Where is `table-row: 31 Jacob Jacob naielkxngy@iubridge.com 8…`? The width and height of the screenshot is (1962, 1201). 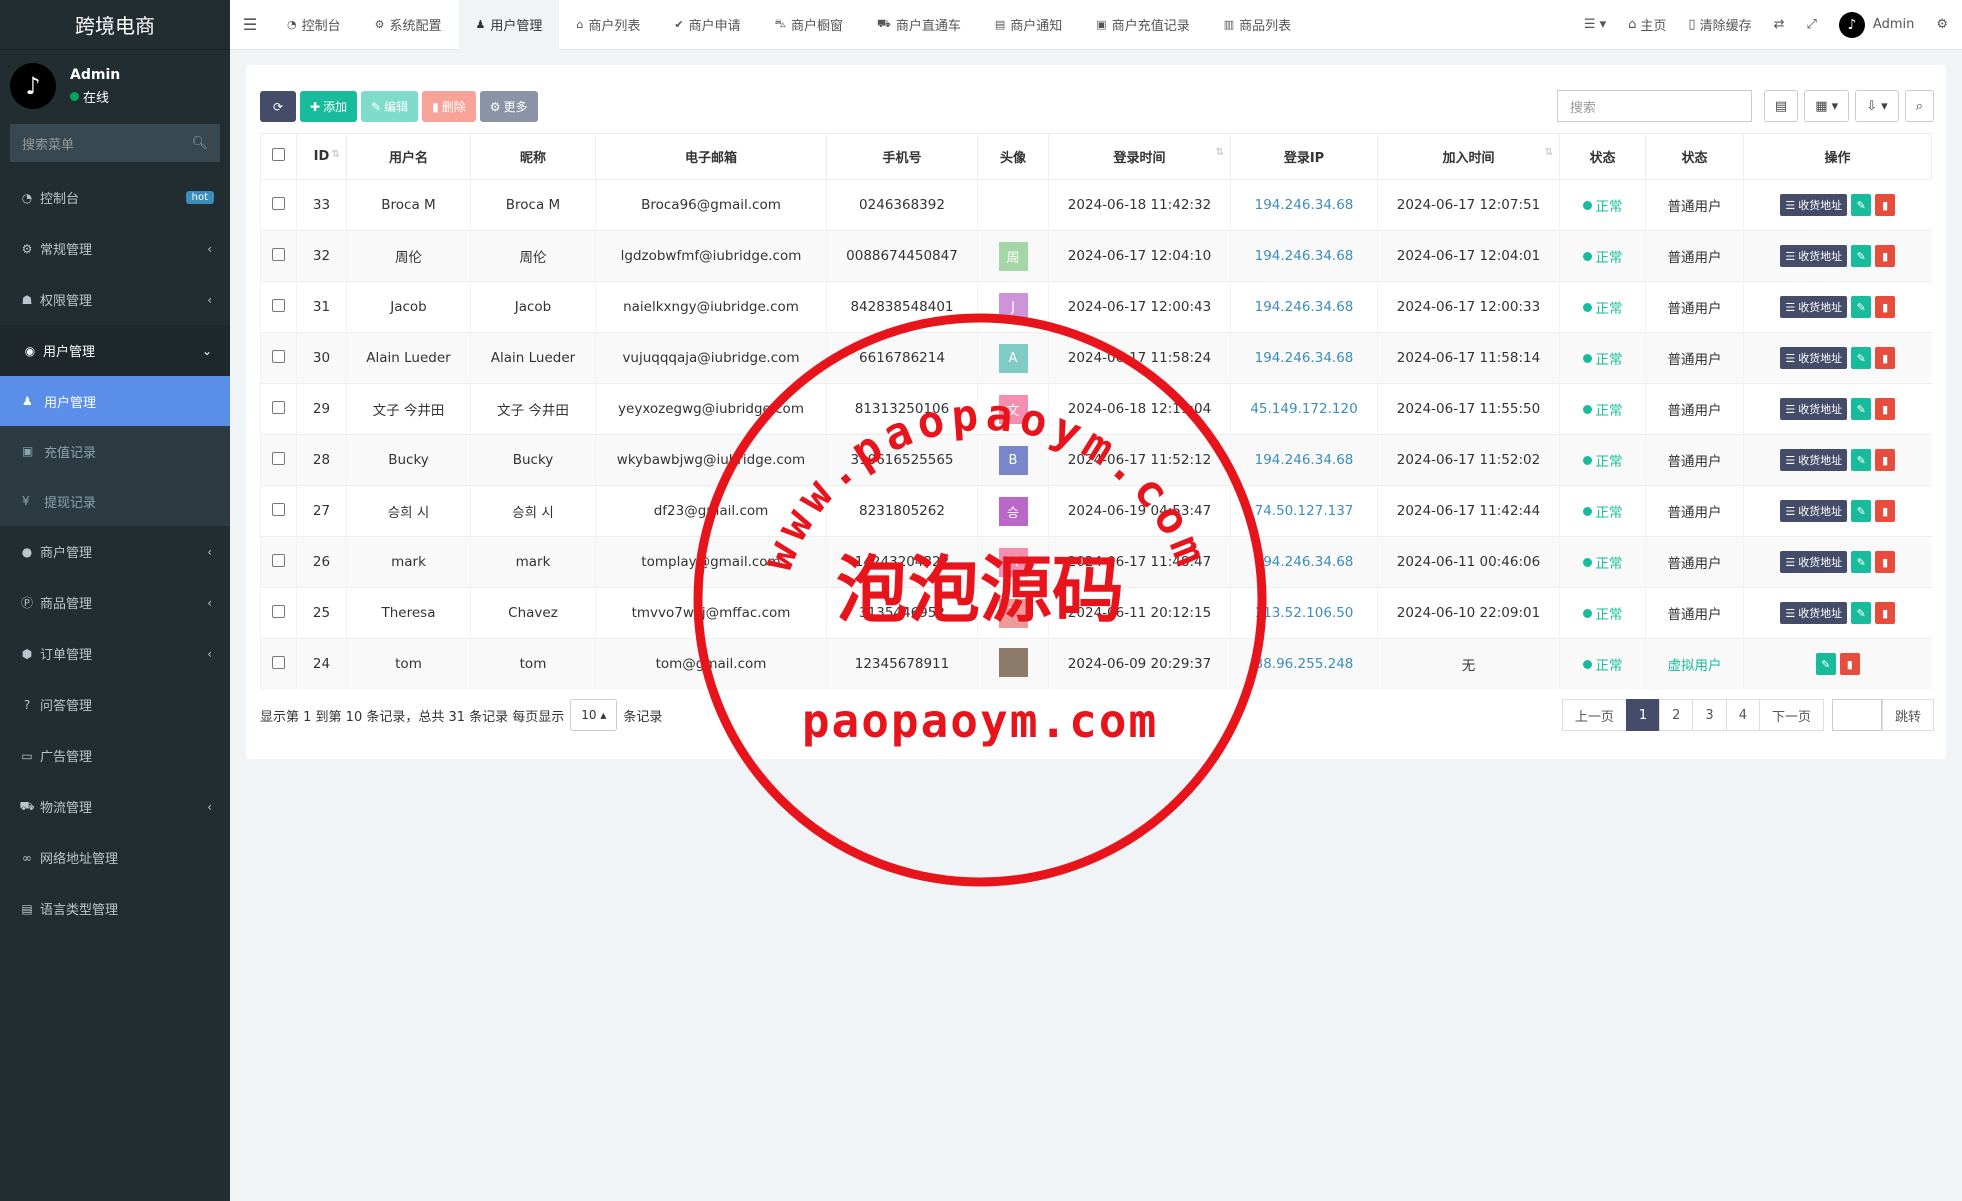
table-row: 31 Jacob Jacob naielkxngy@iubridge.com 8… is located at coordinates (1096, 307).